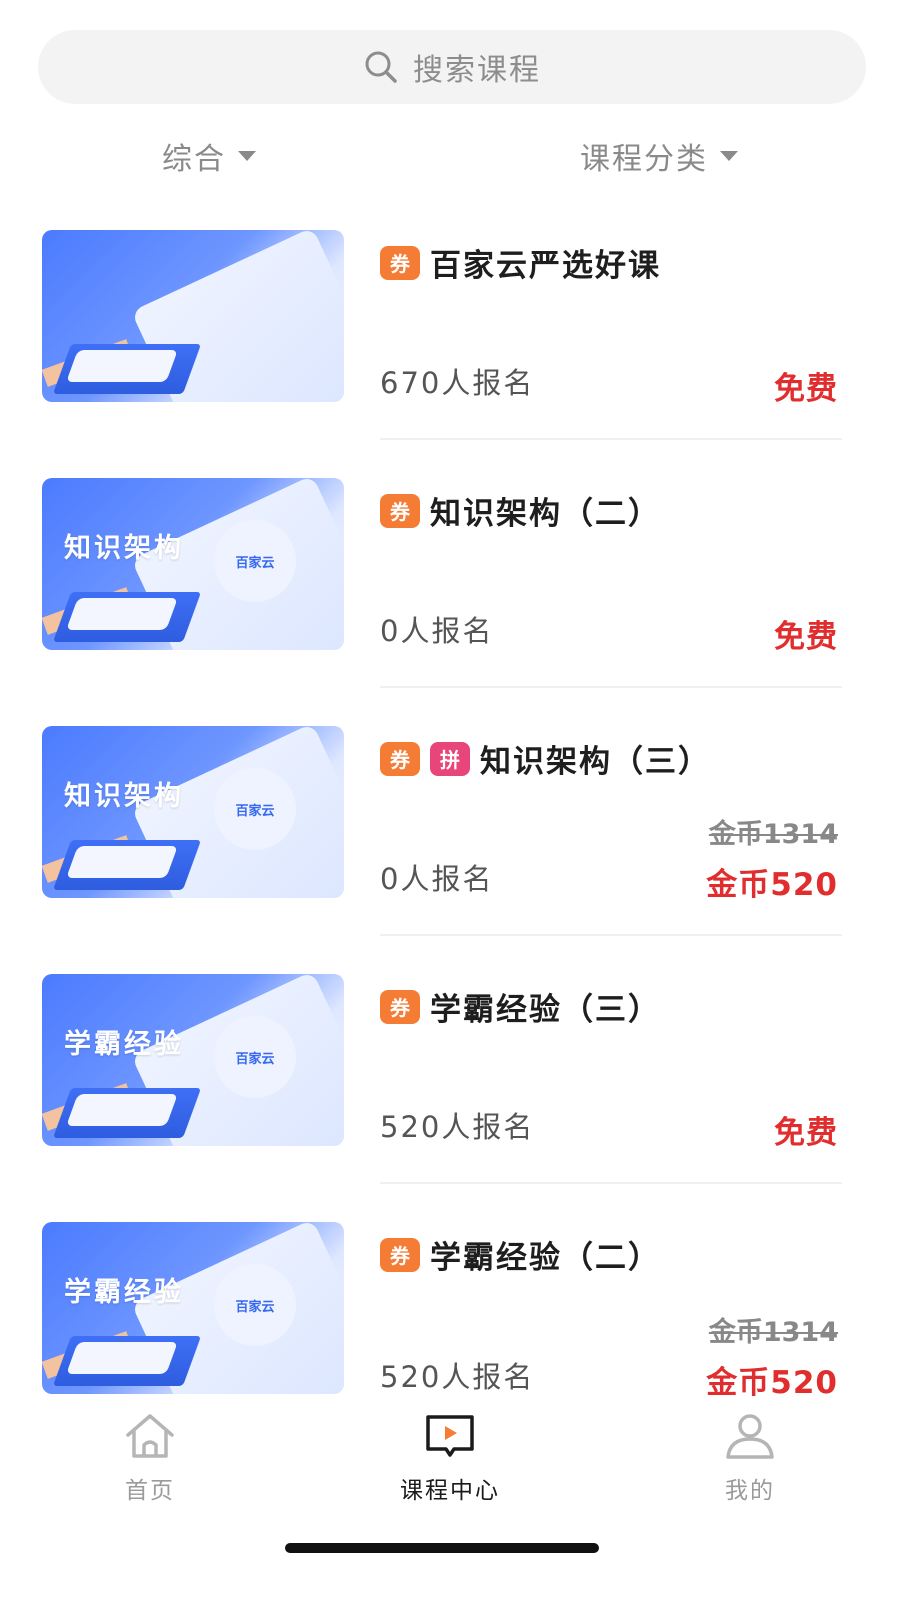 The height and width of the screenshot is (1600, 900). Describe the element at coordinates (545, 266) in the screenshot. I see `course-title: 百家云严选好课` at that location.